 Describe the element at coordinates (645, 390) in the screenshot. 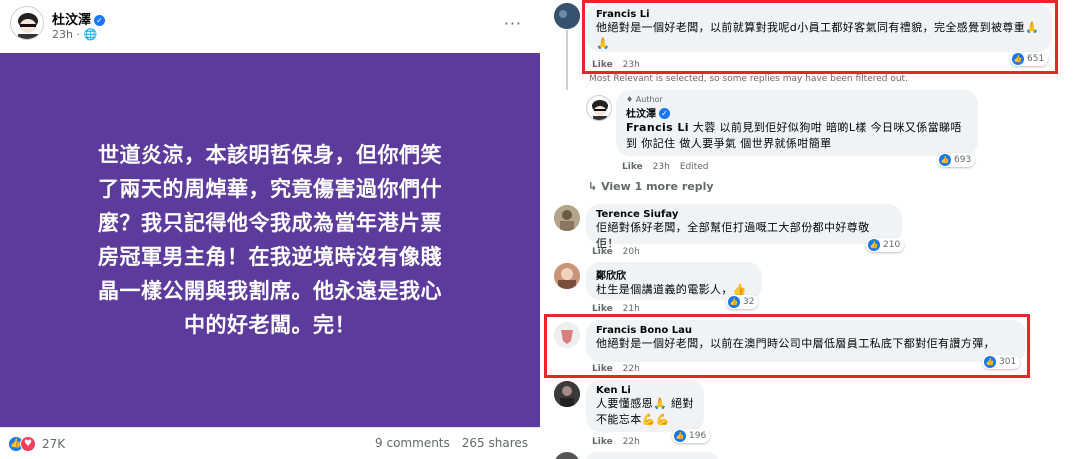

I see `commenter-name: Ken Li` at that location.